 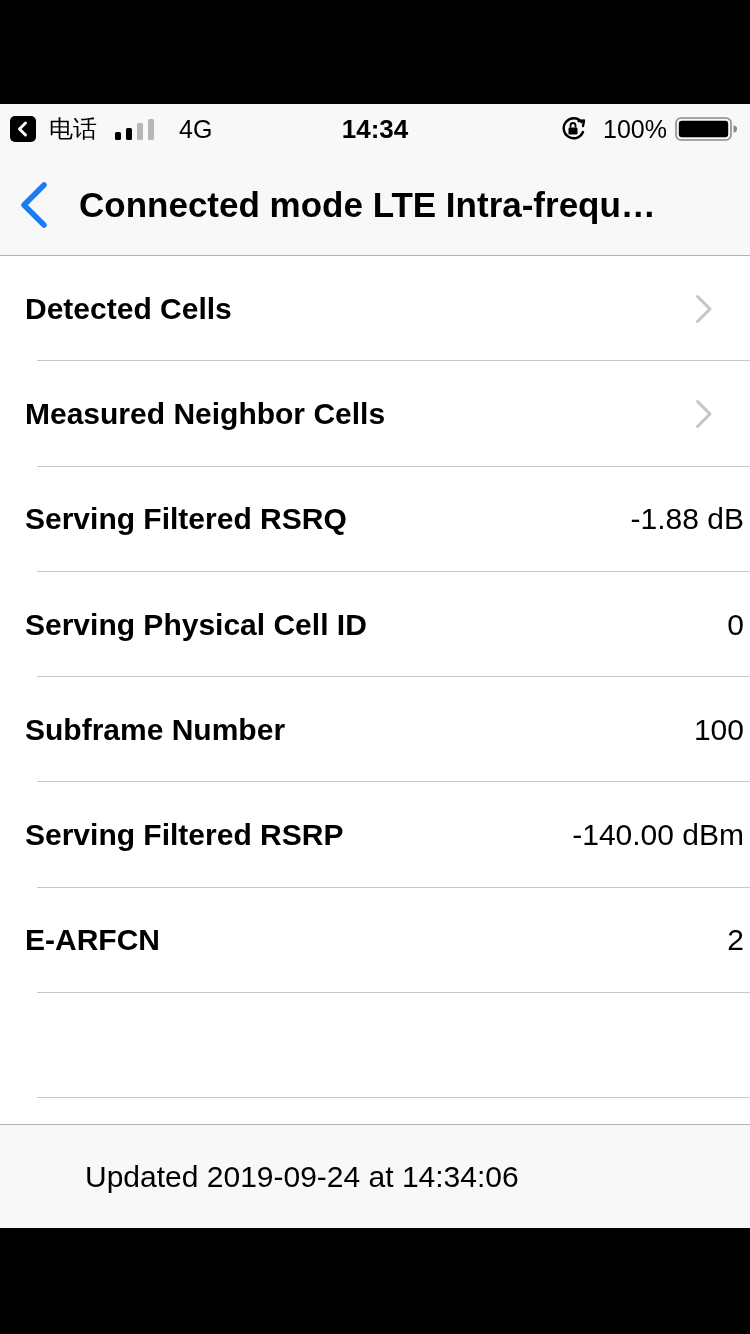 I want to click on row-value: -1.88 dB, so click(x=687, y=519).